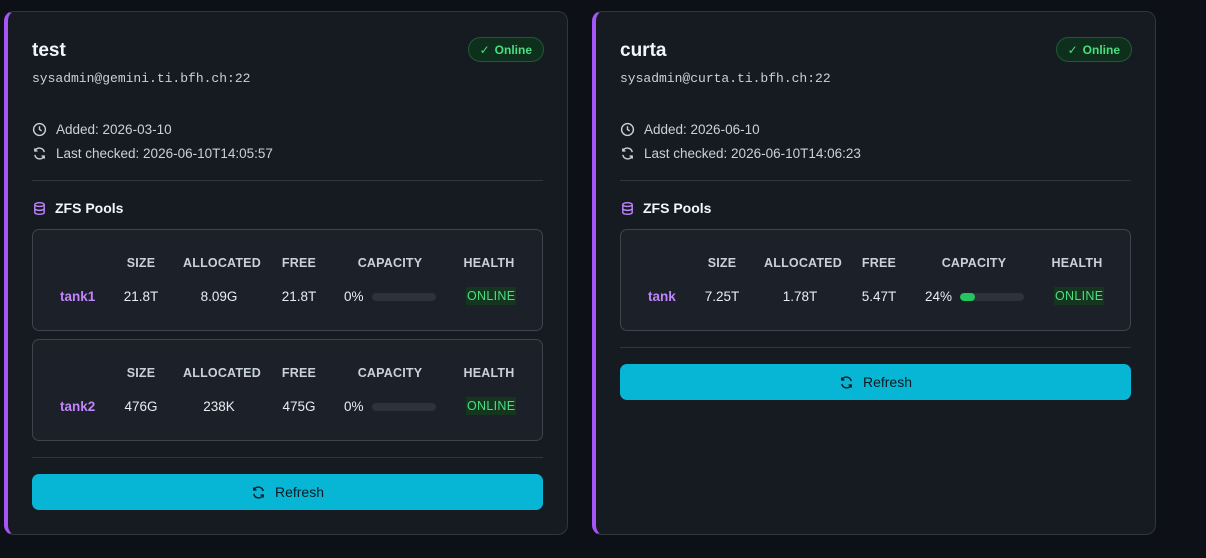 This screenshot has width=1206, height=558. I want to click on capacity-cell: 24%, so click(975, 296).